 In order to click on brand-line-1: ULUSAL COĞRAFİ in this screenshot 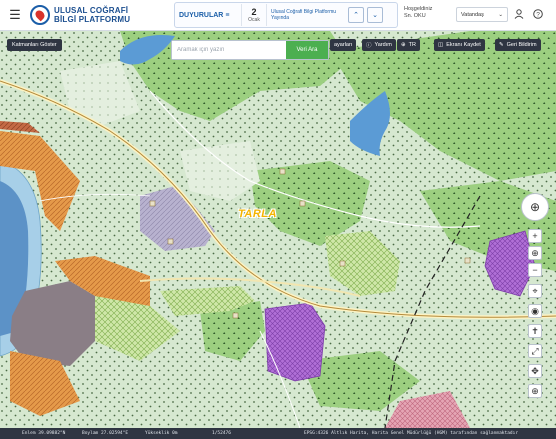, I will do `click(91, 10)`.